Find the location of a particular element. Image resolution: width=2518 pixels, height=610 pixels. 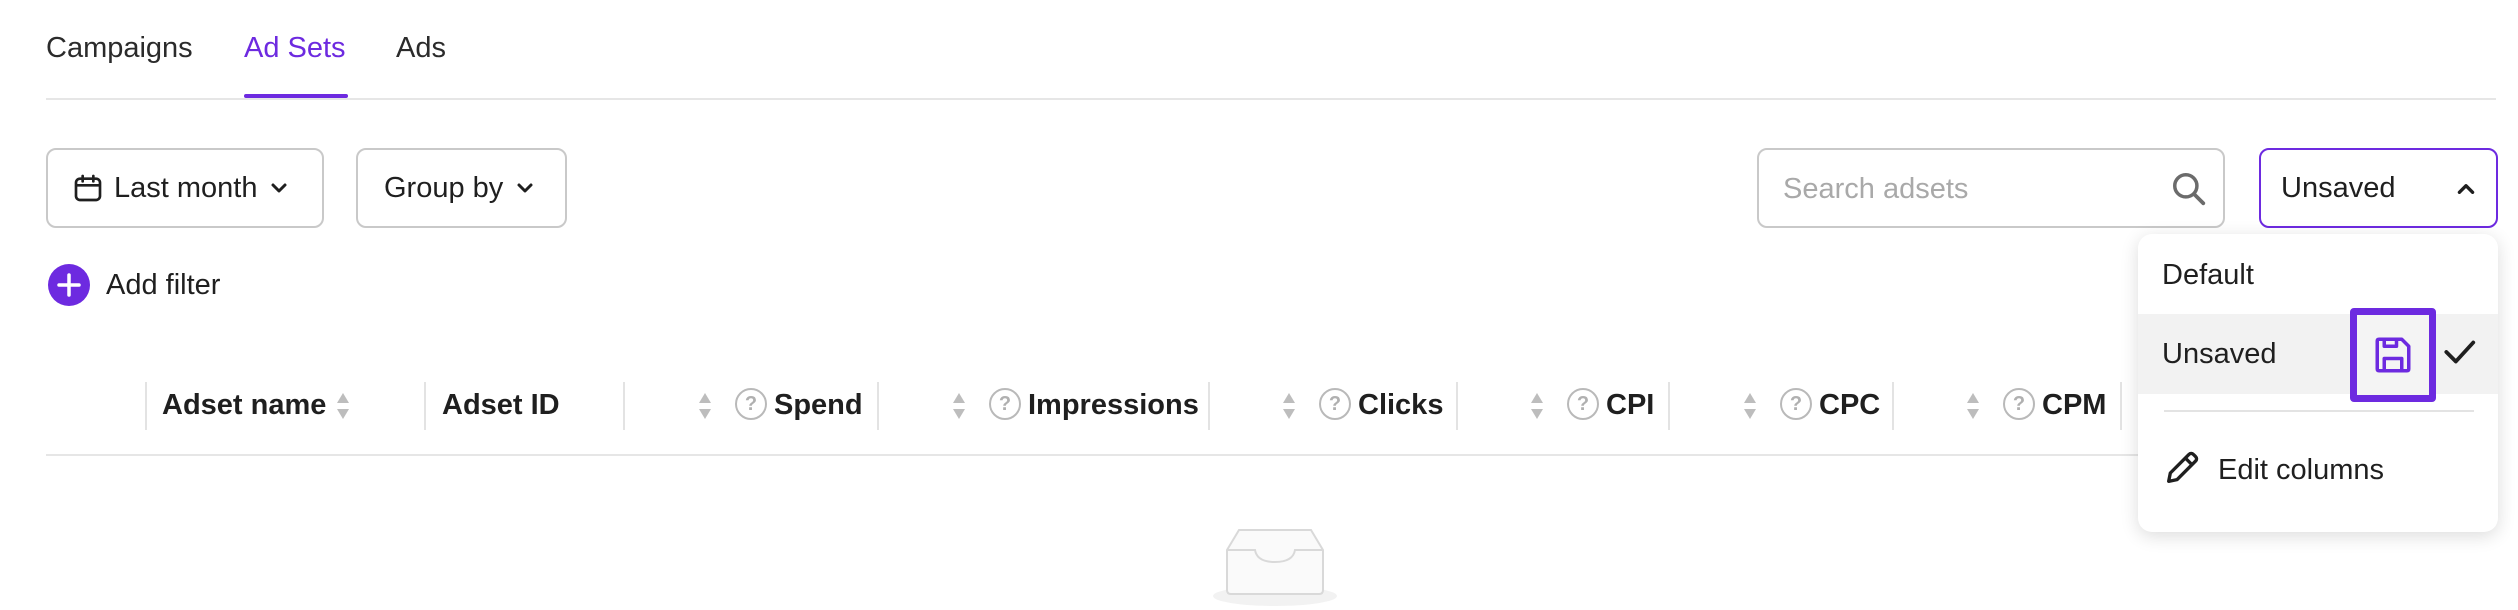

edit-columns-button: Edit columns is located at coordinates (2318, 469).